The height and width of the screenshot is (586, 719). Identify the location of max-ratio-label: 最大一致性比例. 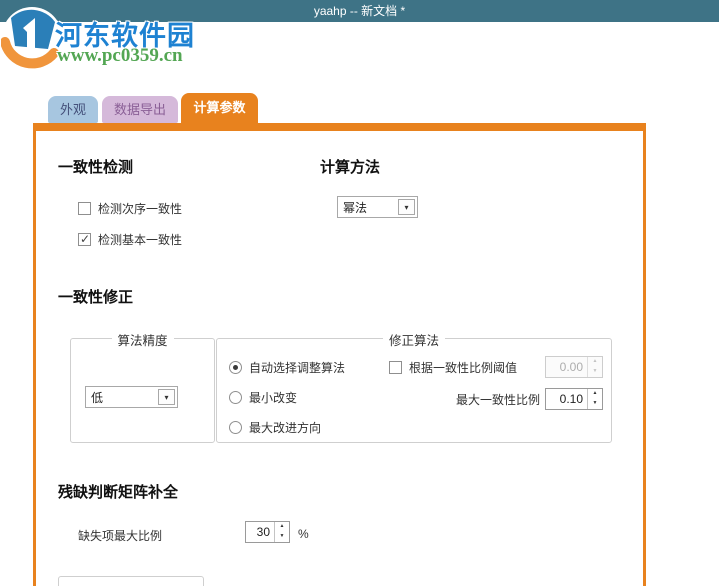
(497, 400).